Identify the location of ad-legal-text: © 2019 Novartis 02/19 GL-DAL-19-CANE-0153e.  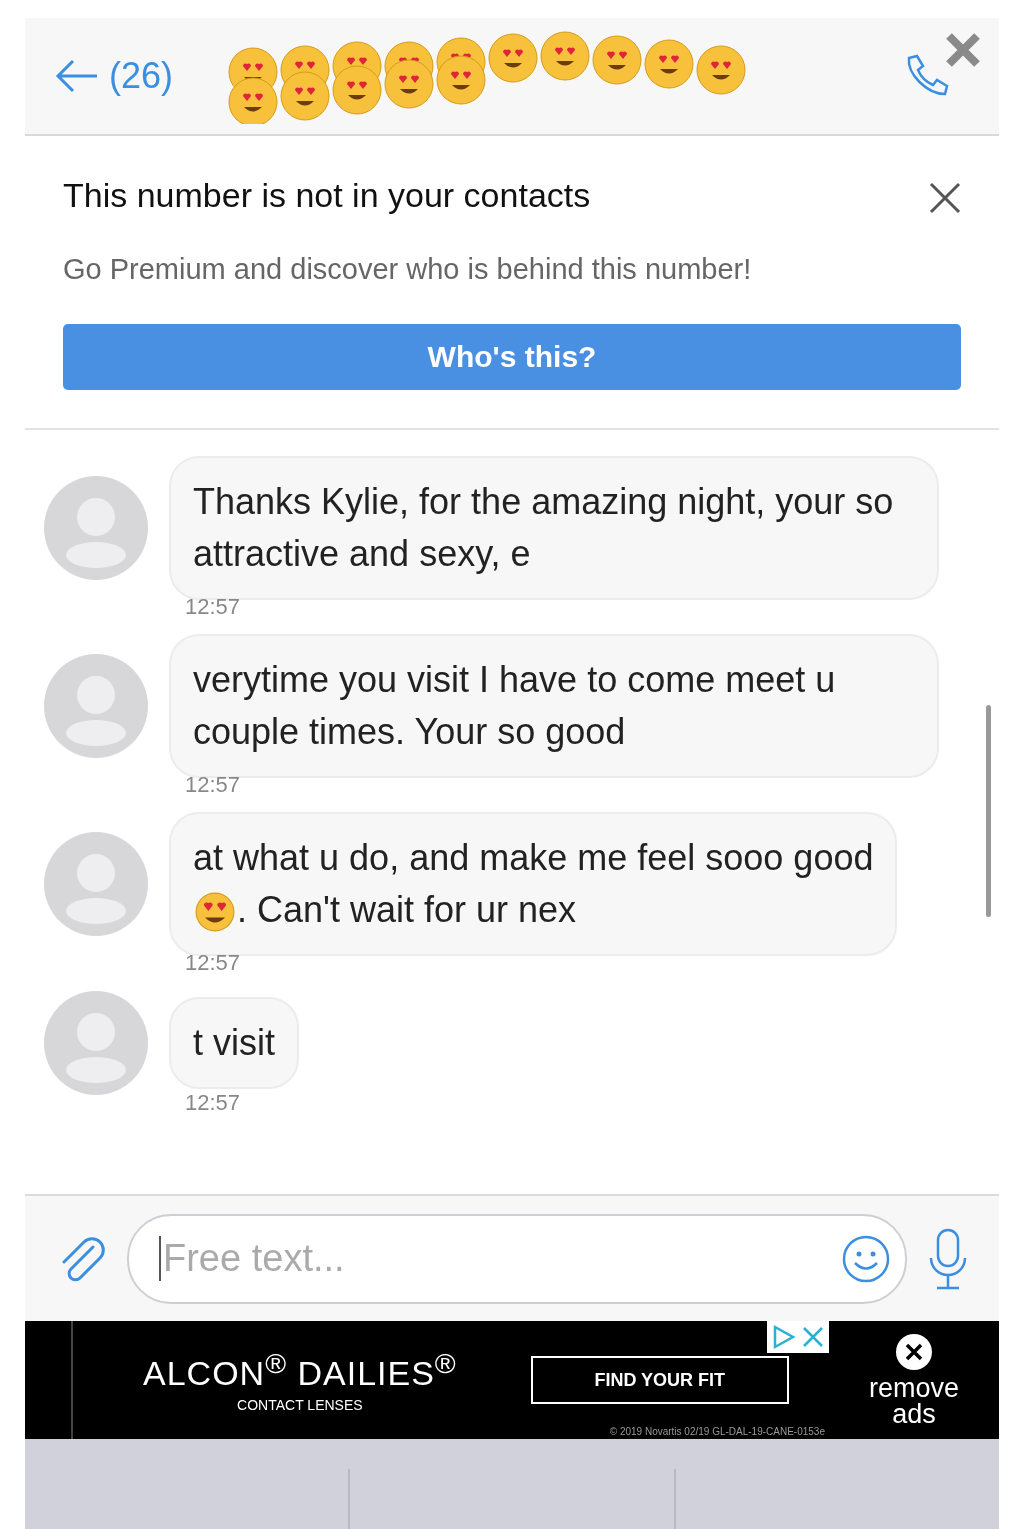
(717, 1431).